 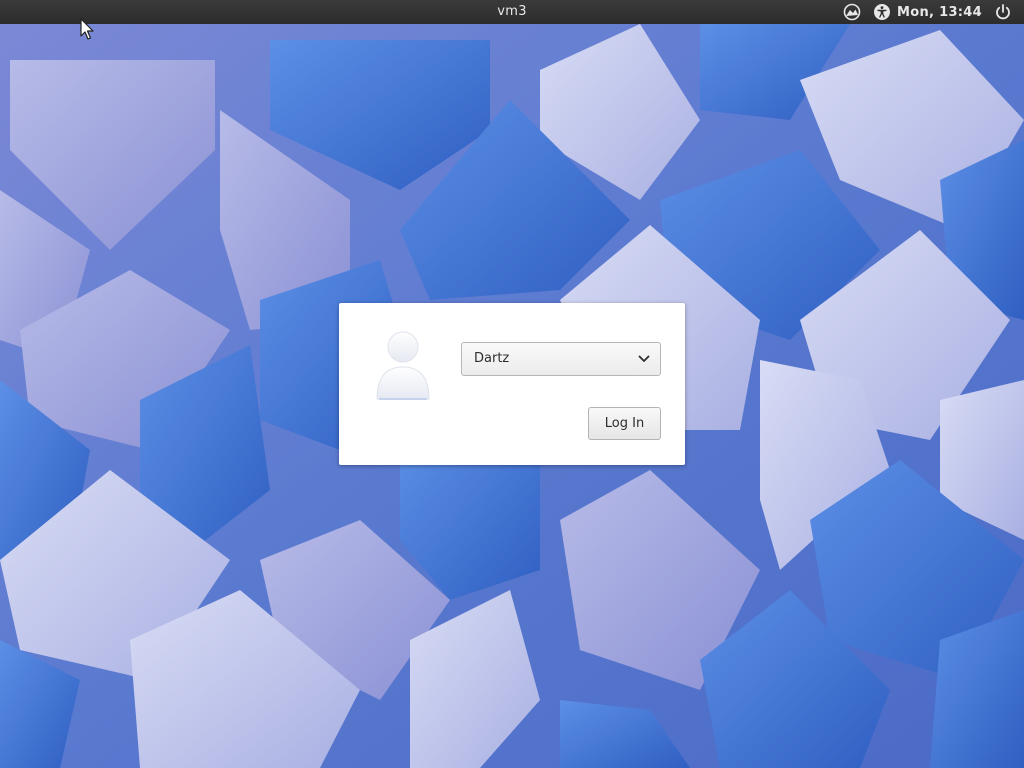 What do you see at coordinates (403, 365) in the screenshot?
I see `user-avatar-icon` at bounding box center [403, 365].